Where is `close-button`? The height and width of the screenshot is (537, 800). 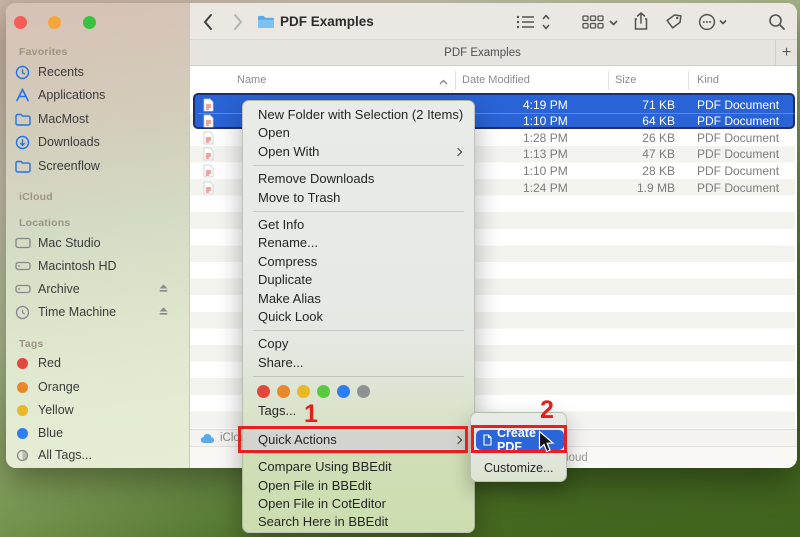
close-button is located at coordinates (20, 22).